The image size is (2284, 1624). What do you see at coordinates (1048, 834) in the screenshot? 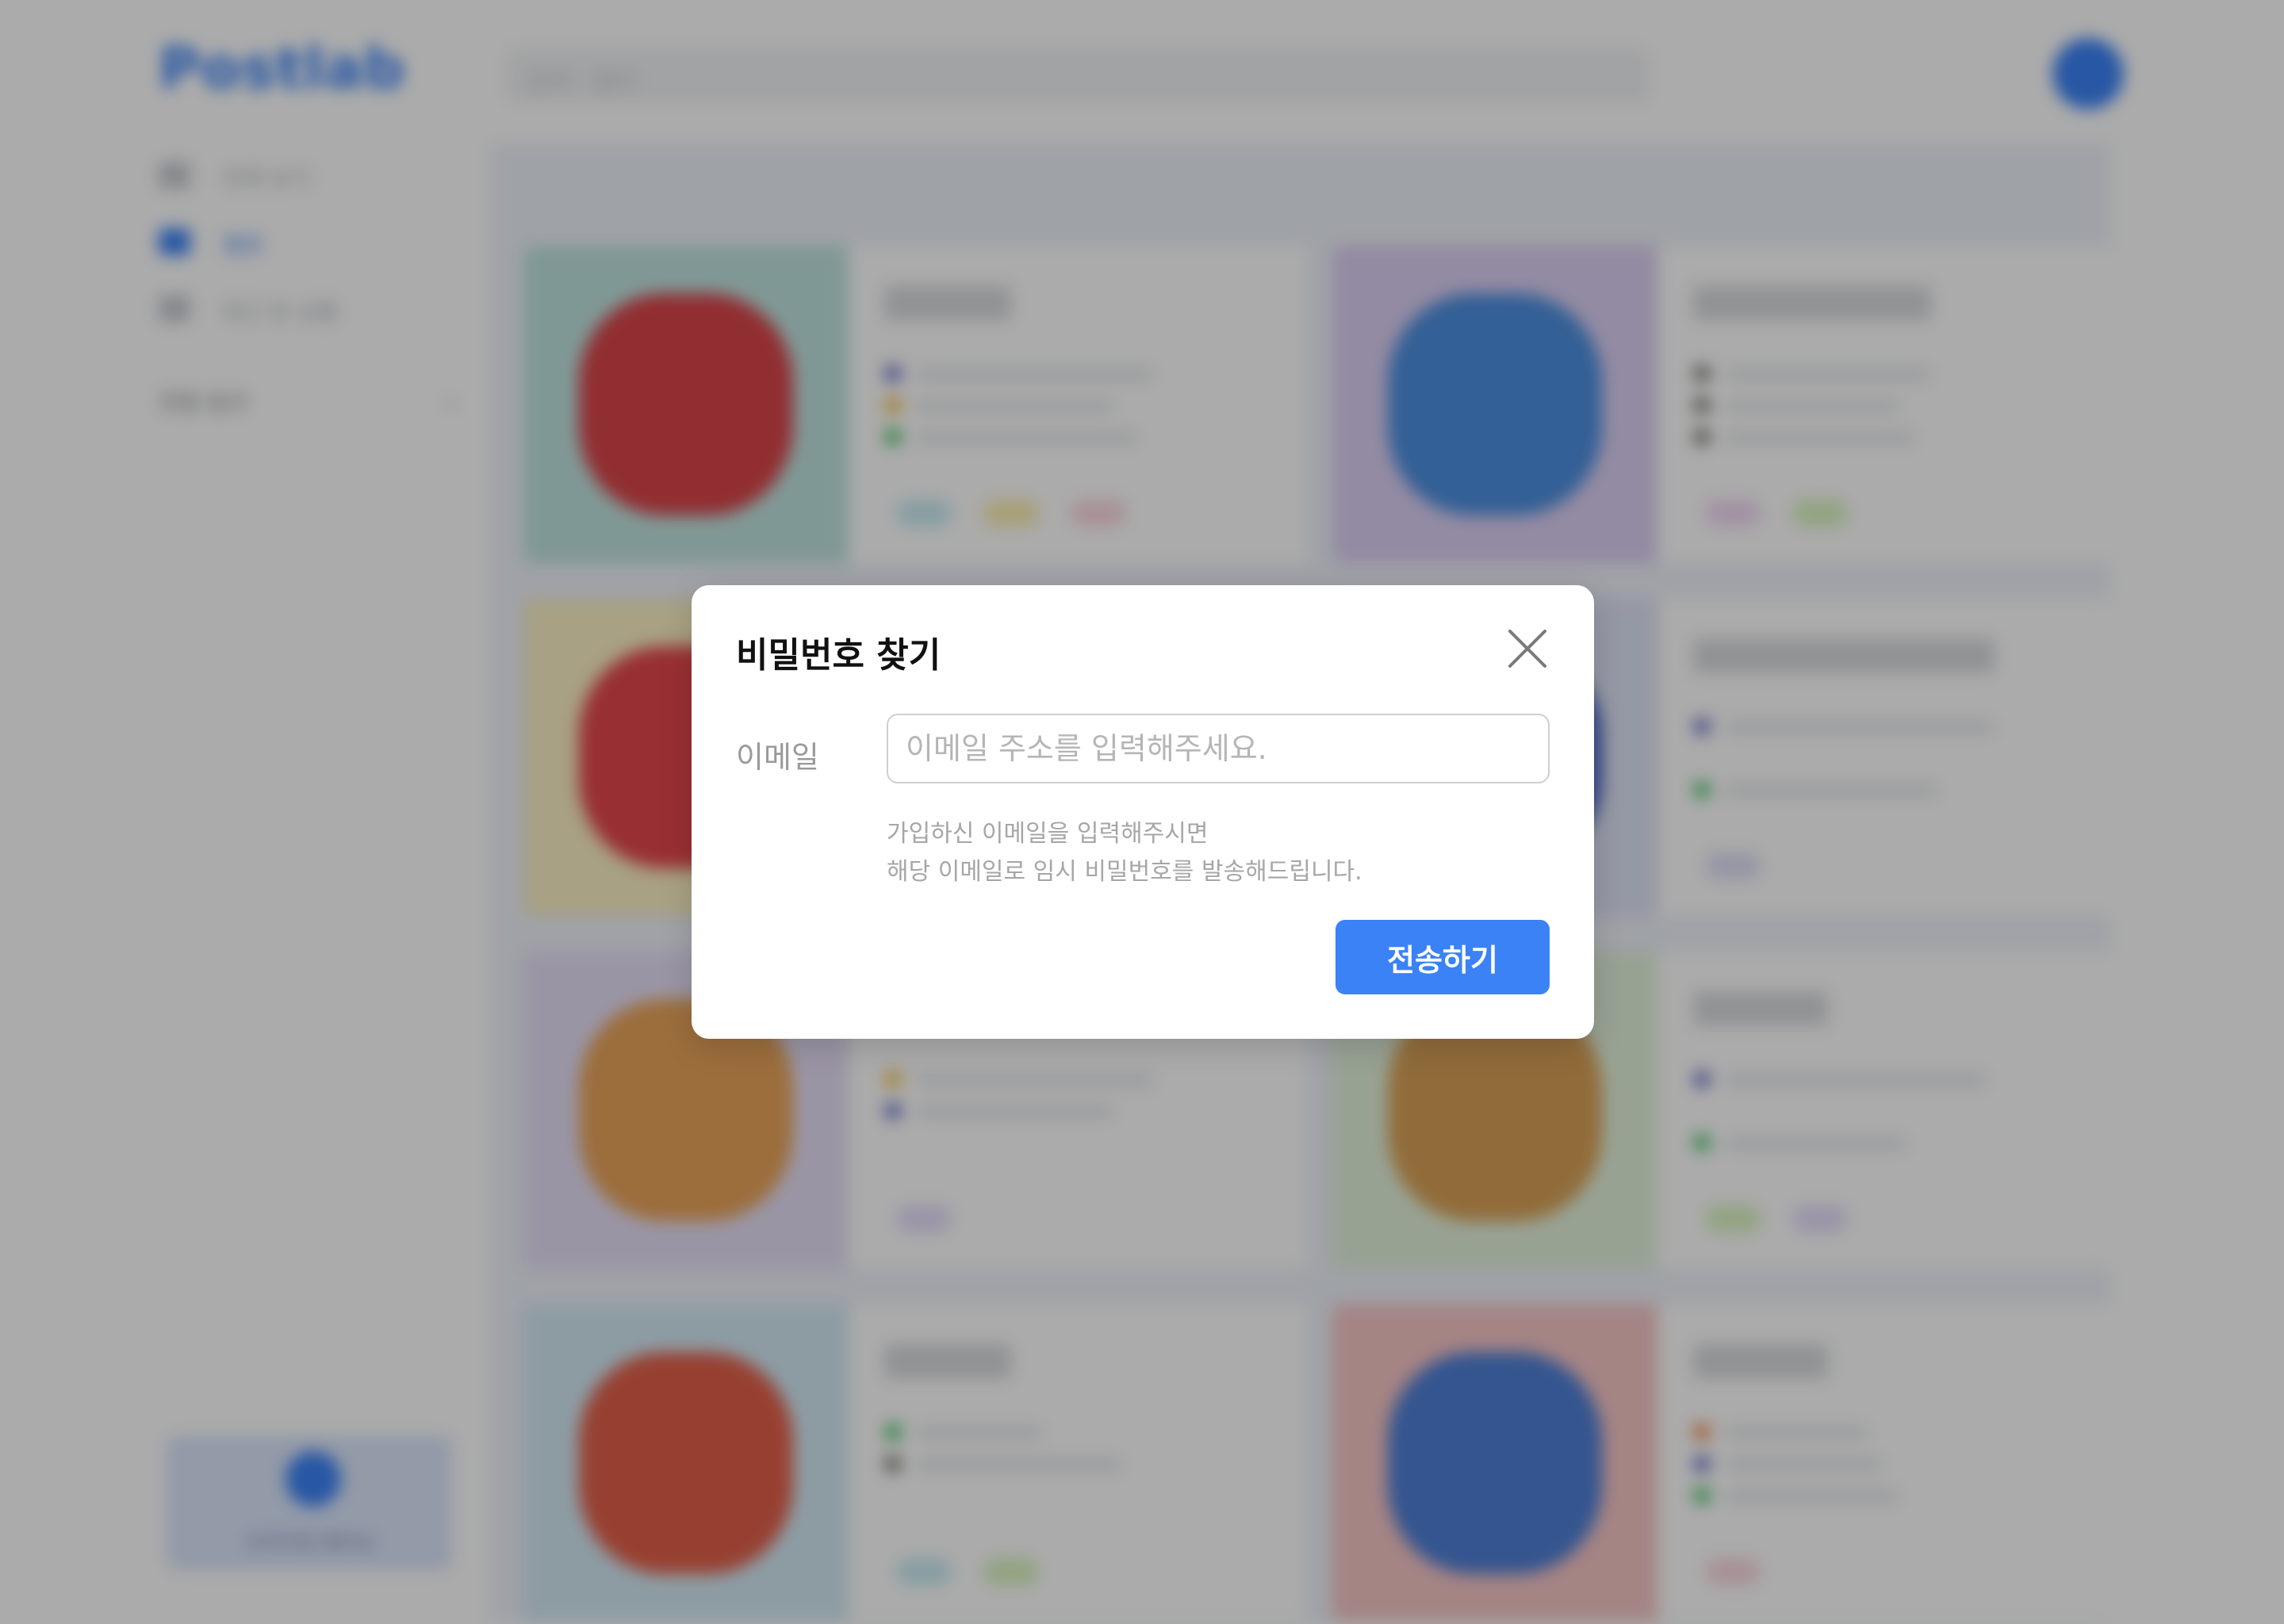
I see `help-text-line-1: 가입하신 이메일을 입력해주시면` at bounding box center [1048, 834].